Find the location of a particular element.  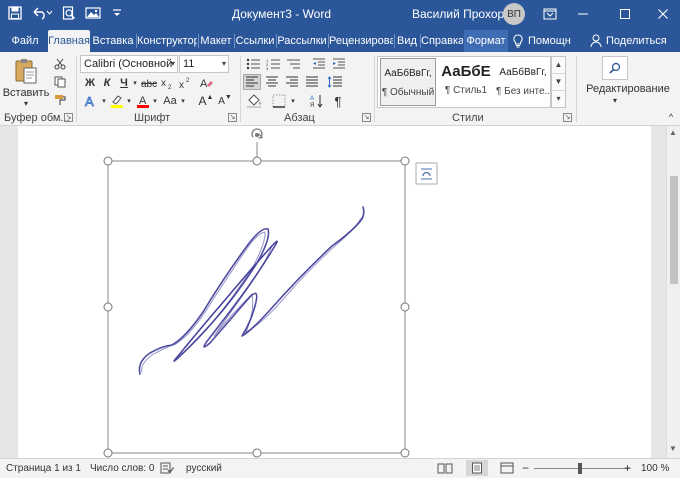

zoom-out-button: − is located at coordinates (525, 468).